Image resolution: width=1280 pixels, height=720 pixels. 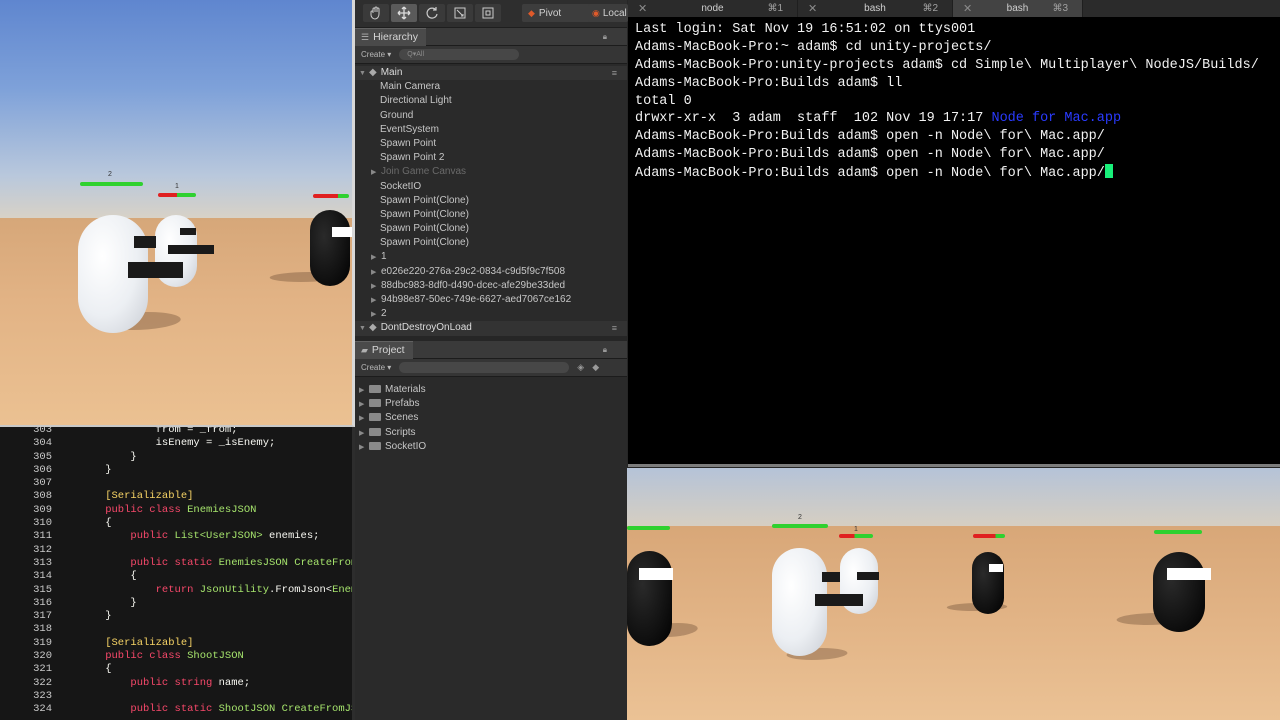 What do you see at coordinates (384, 349) in the screenshot?
I see `tab-project: ▰ Project` at bounding box center [384, 349].